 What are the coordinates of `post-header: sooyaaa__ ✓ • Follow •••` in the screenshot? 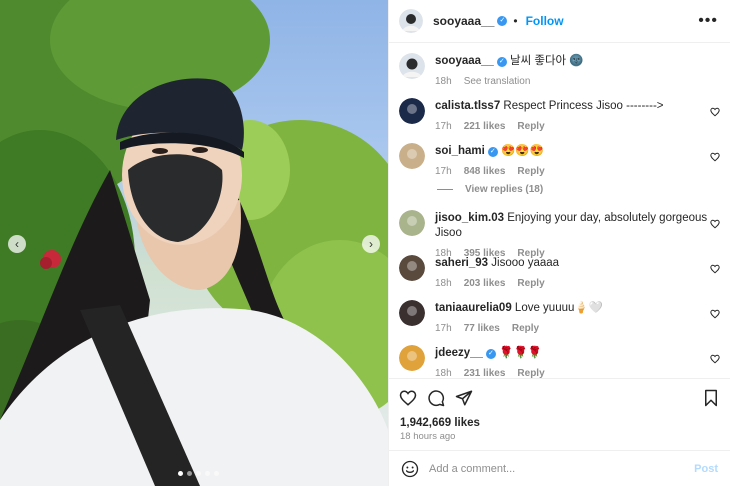 It's located at (559, 21).